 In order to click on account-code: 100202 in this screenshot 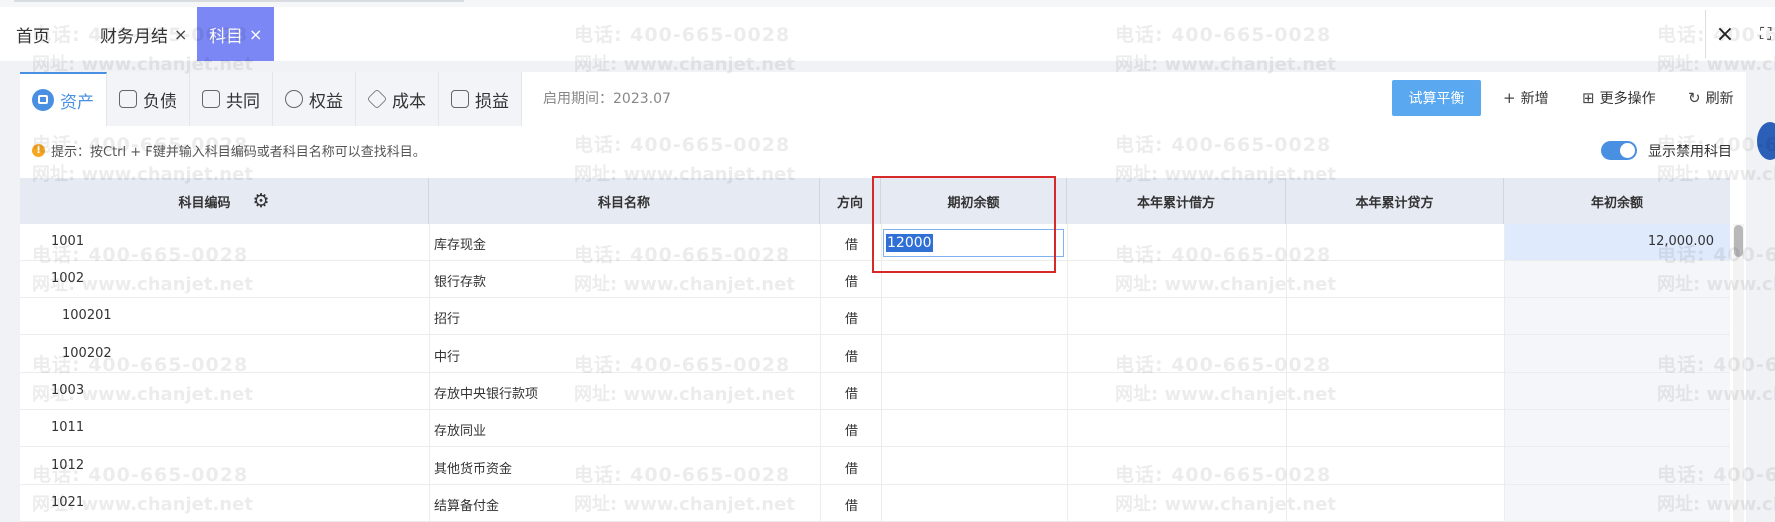, I will do `click(87, 353)`.